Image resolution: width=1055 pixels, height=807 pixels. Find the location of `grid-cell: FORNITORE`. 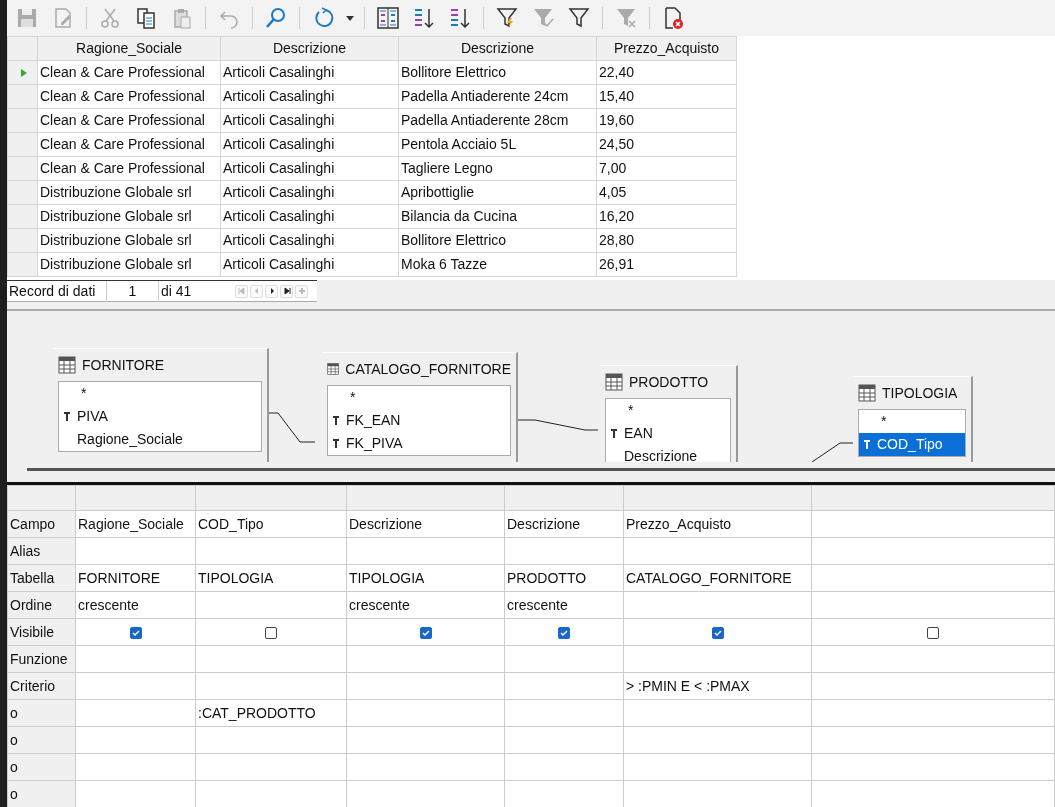

grid-cell: FORNITORE is located at coordinates (135, 578).